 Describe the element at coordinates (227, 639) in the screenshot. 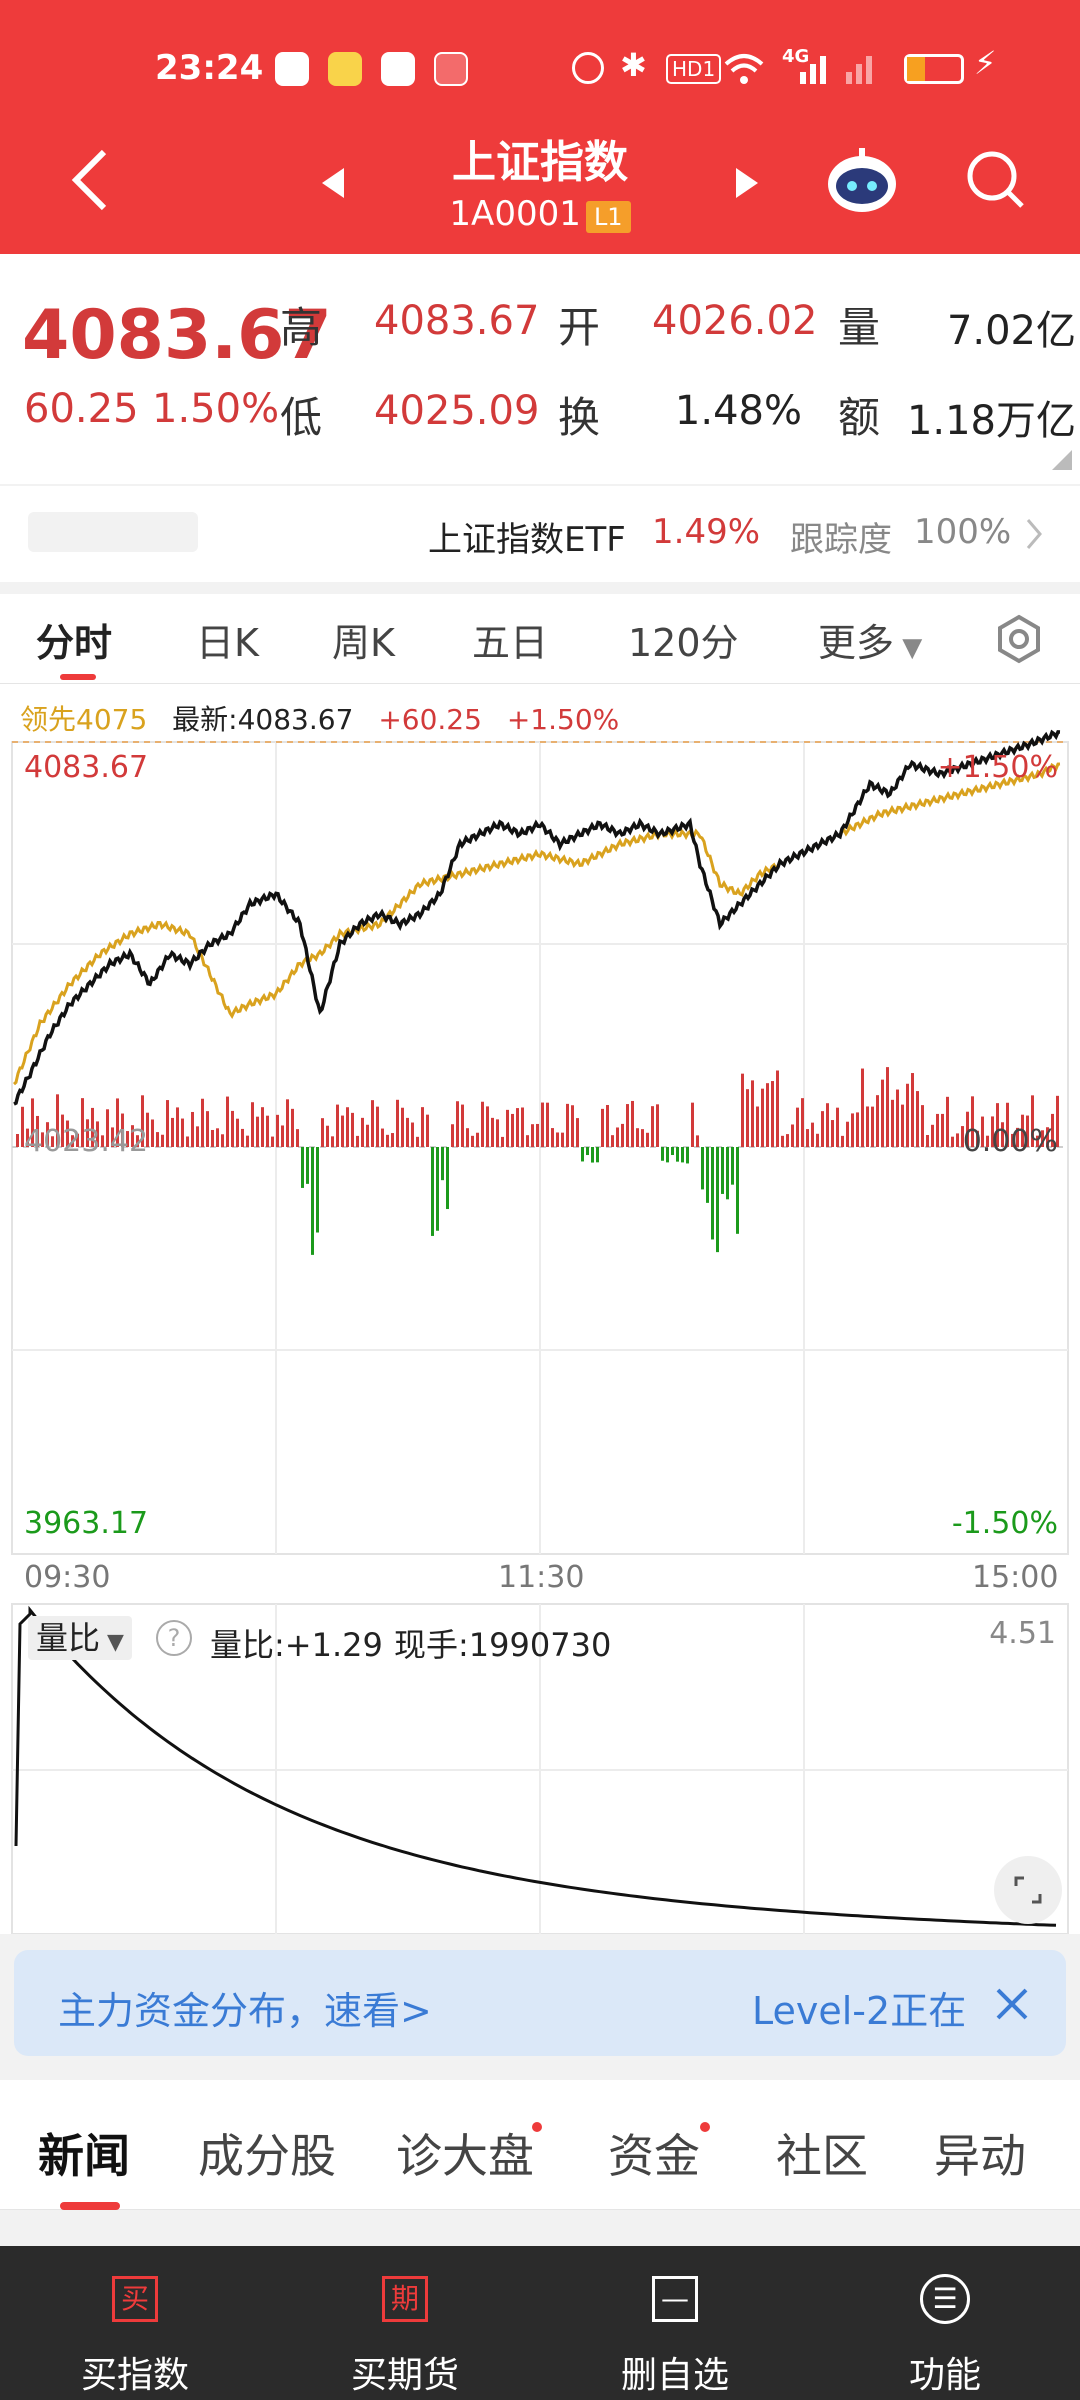

I see `tab-daily-k: 日K` at that location.